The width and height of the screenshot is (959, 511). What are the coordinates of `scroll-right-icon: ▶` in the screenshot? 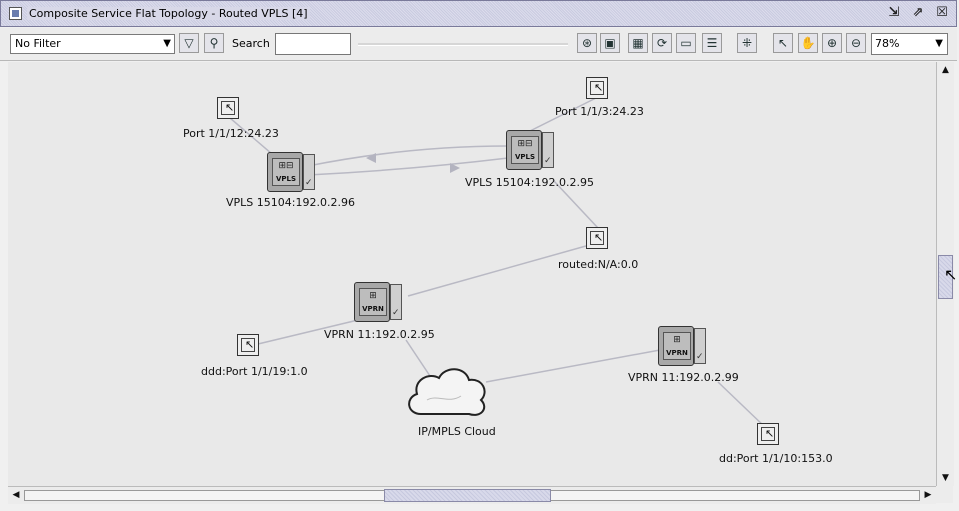 It's located at (928, 495).